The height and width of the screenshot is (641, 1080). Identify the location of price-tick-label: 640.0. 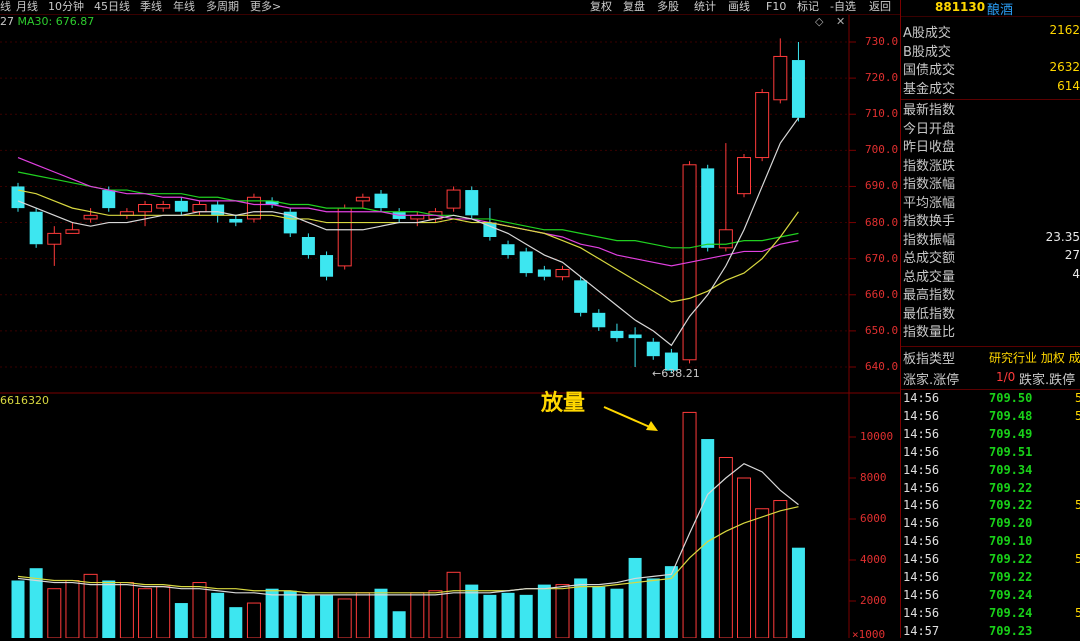
(882, 366).